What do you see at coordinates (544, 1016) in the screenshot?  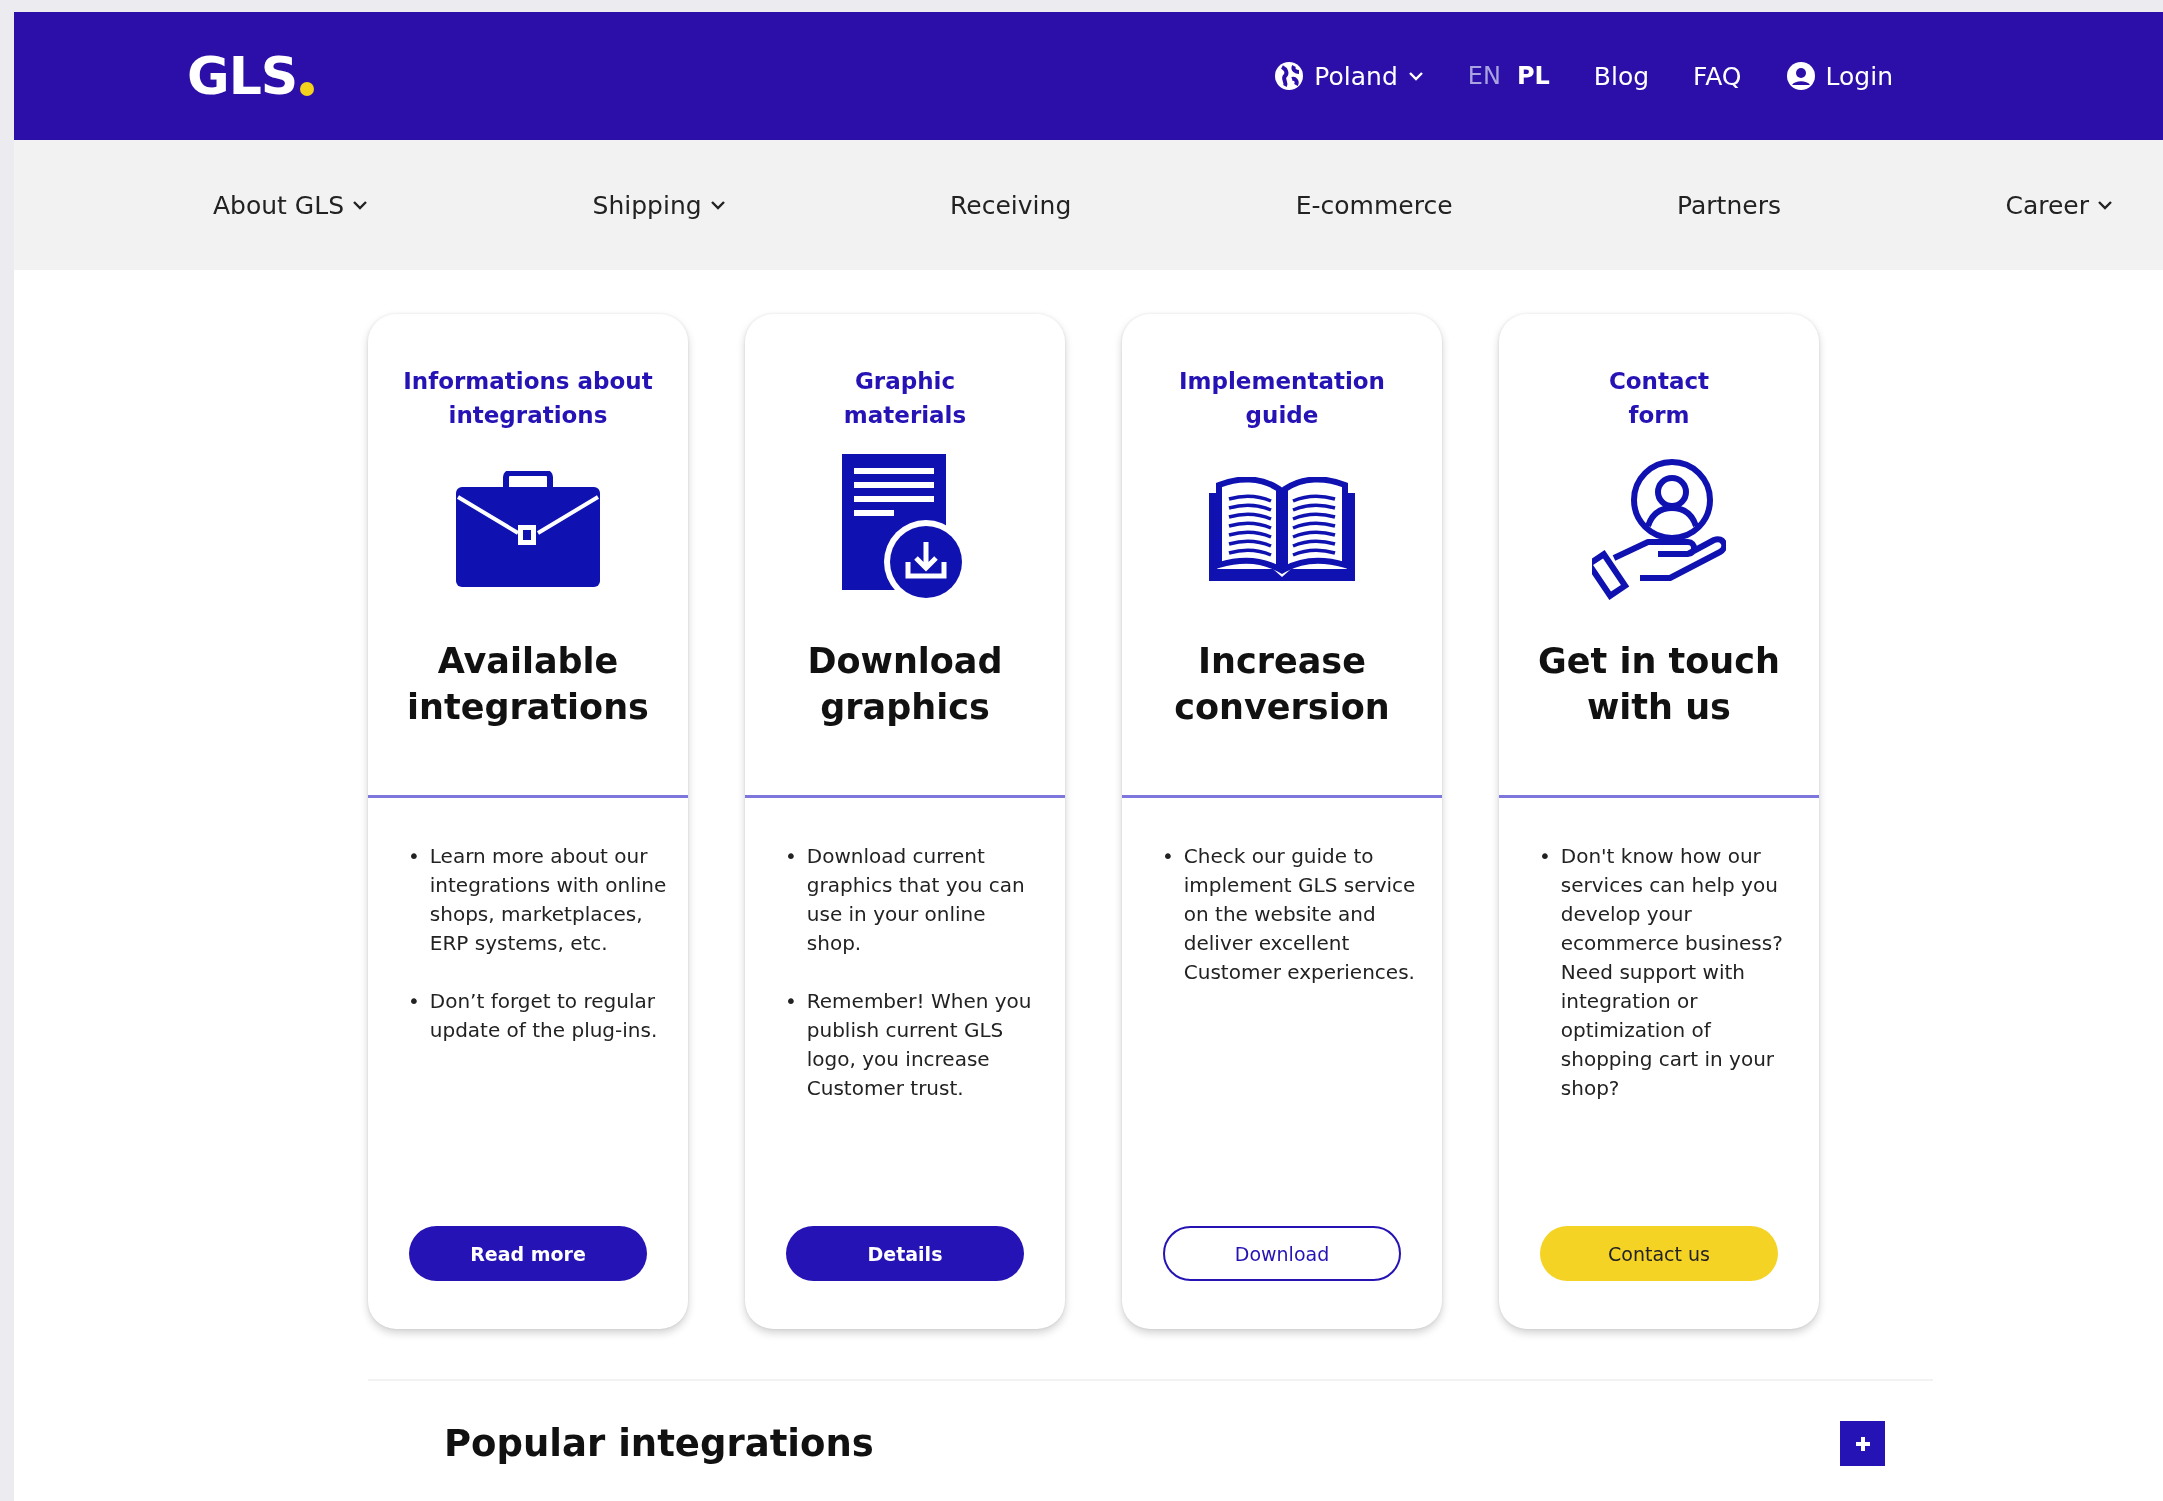 I see `bullet-text: Don’t forget to regular update of the plug-ins.` at bounding box center [544, 1016].